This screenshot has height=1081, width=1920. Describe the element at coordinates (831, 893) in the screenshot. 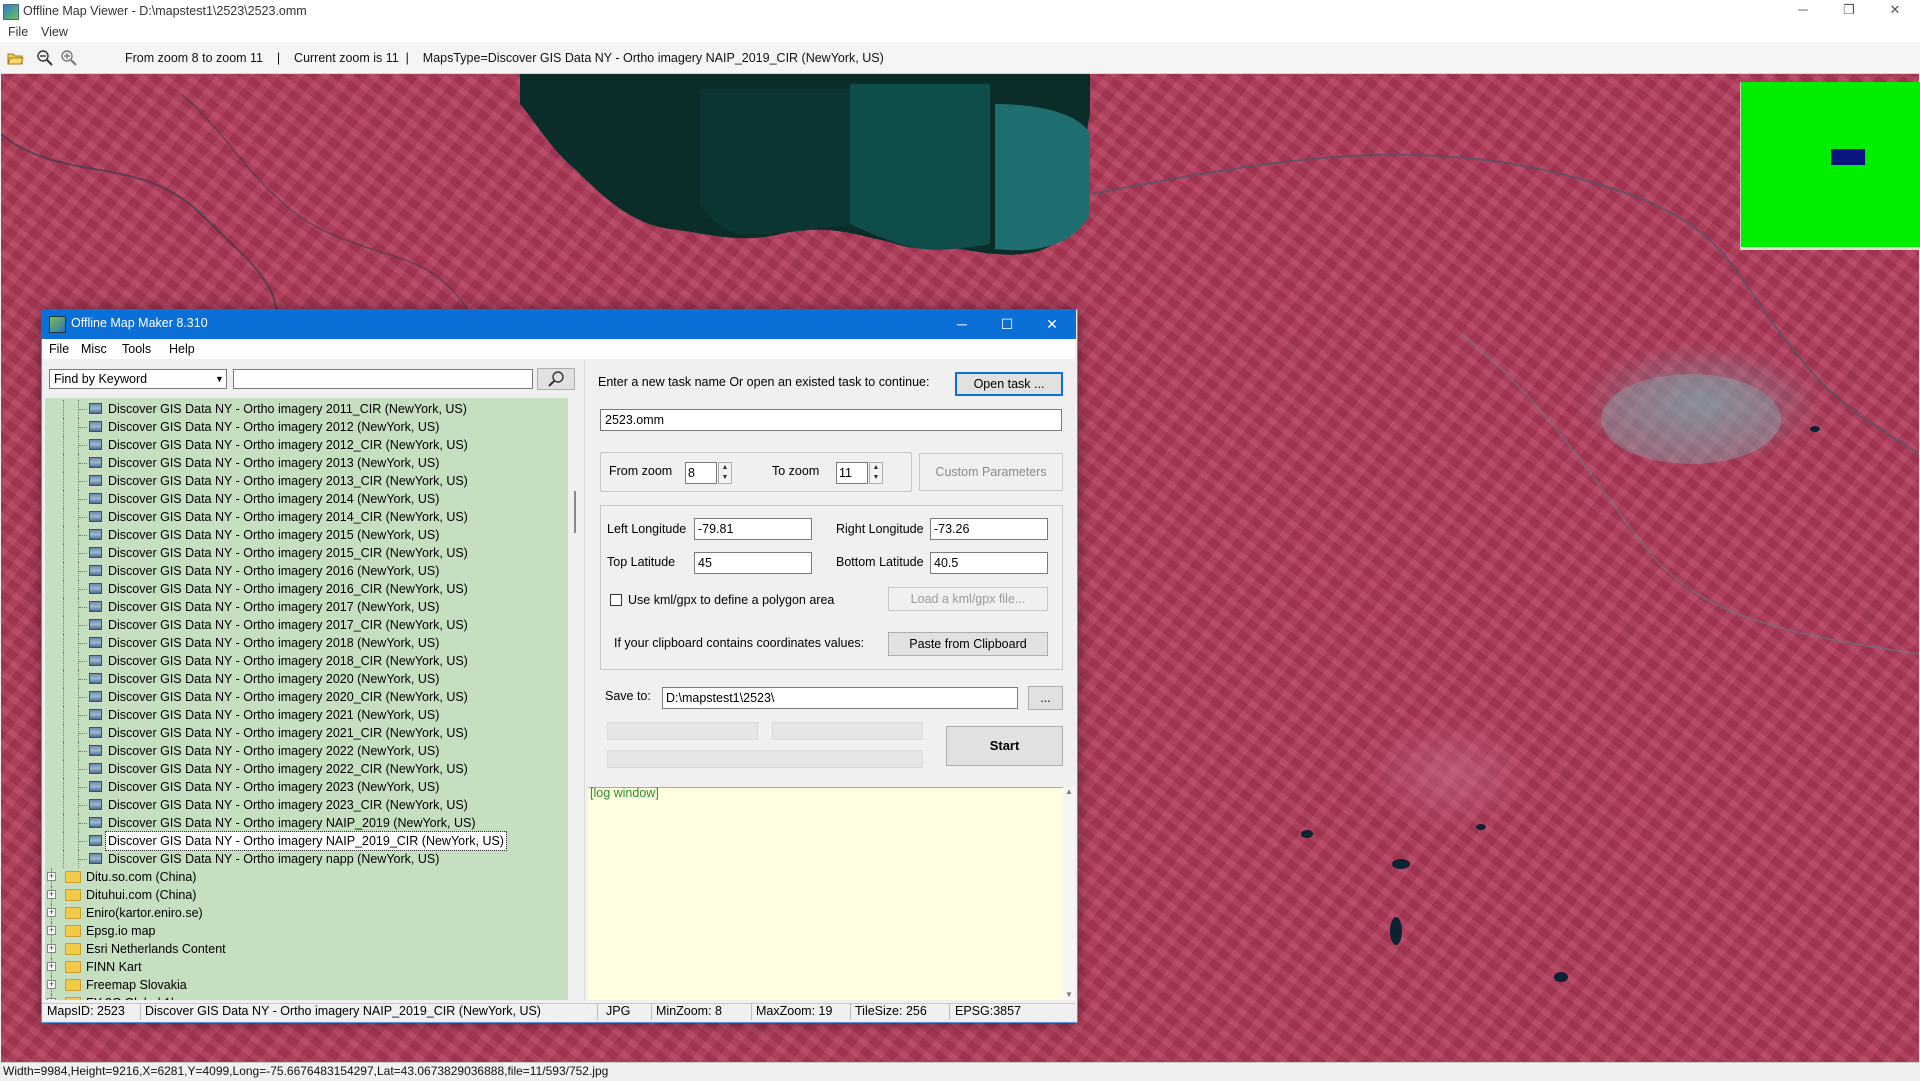

I see `log-window` at that location.